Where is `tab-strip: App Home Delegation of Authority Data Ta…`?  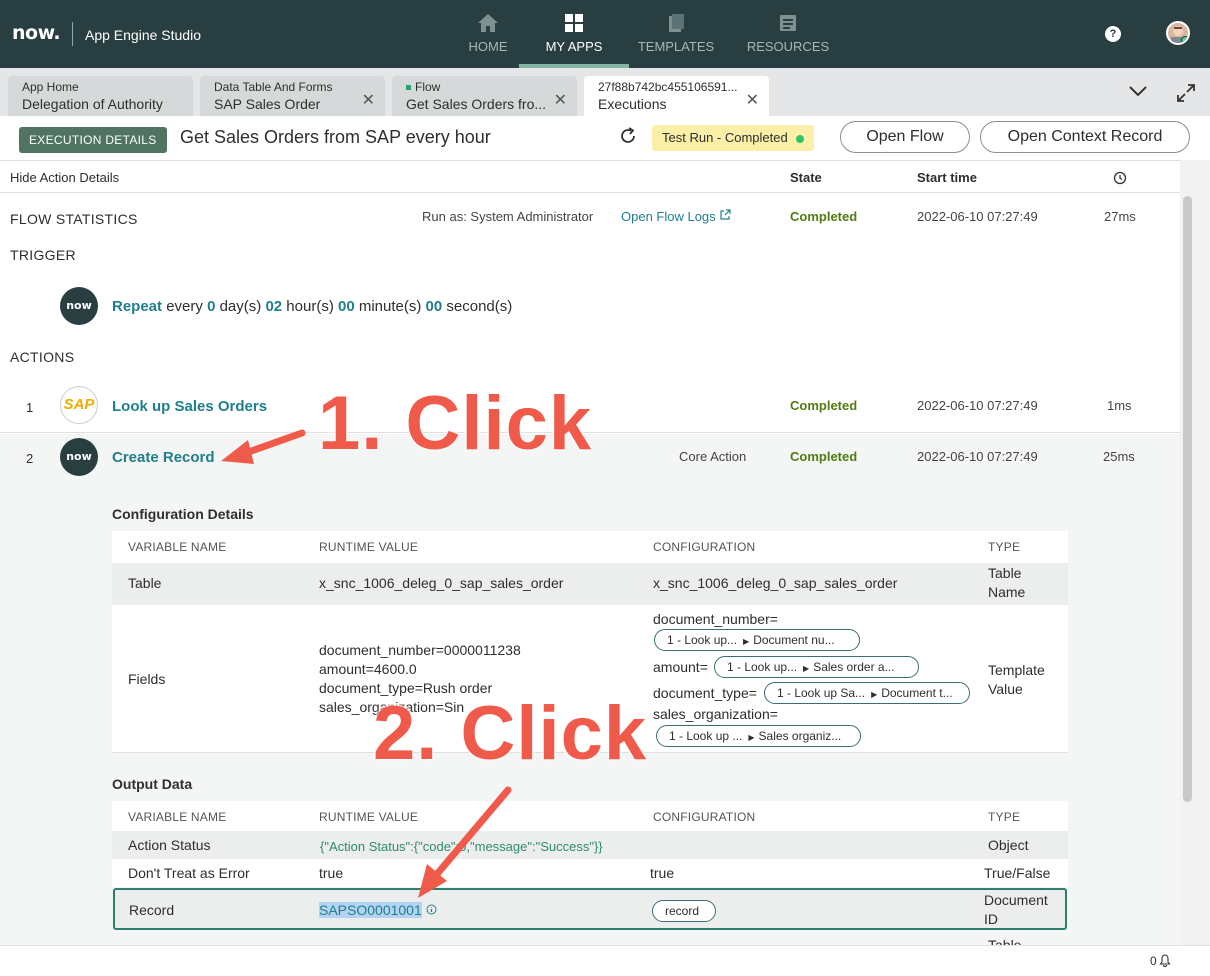 tab-strip: App Home Delegation of Authority Data Ta… is located at coordinates (605, 92).